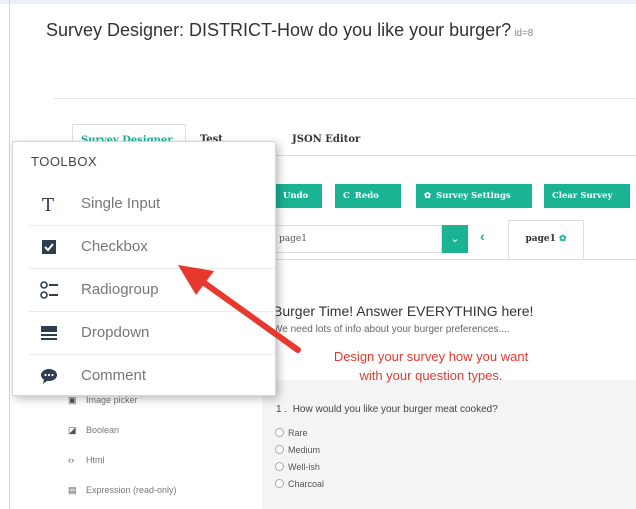 This screenshot has width=636, height=509. What do you see at coordinates (306, 484) in the screenshot?
I see `choice-label: Charcoal` at bounding box center [306, 484].